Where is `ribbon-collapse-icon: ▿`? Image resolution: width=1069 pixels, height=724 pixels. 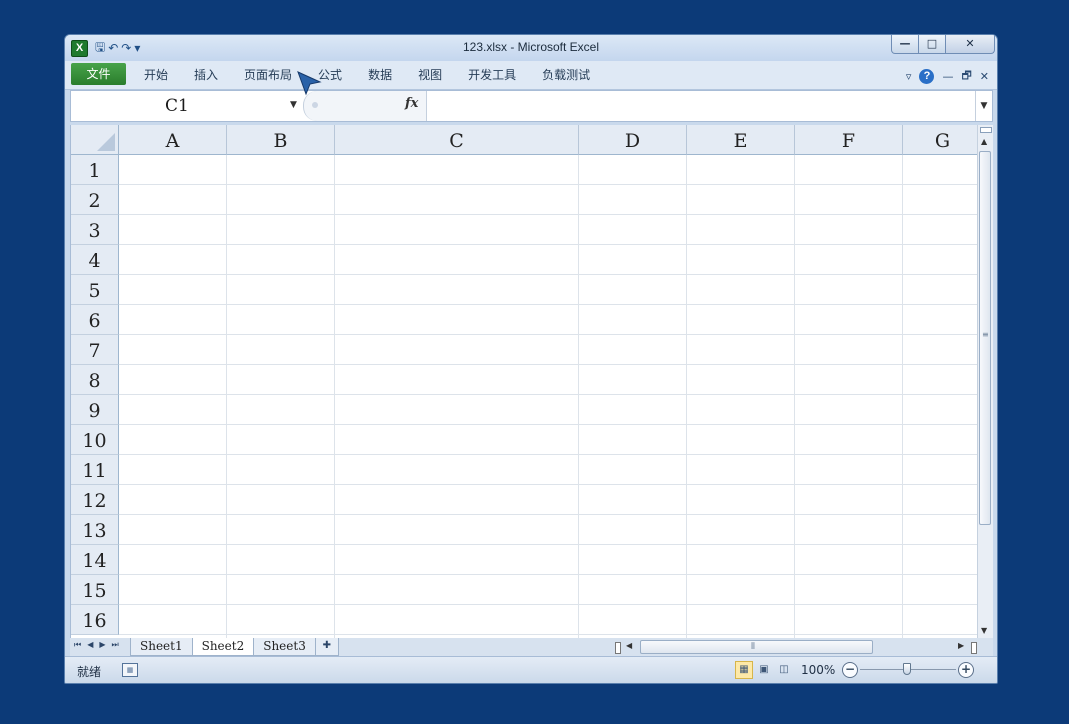 ribbon-collapse-icon: ▿ is located at coordinates (909, 76).